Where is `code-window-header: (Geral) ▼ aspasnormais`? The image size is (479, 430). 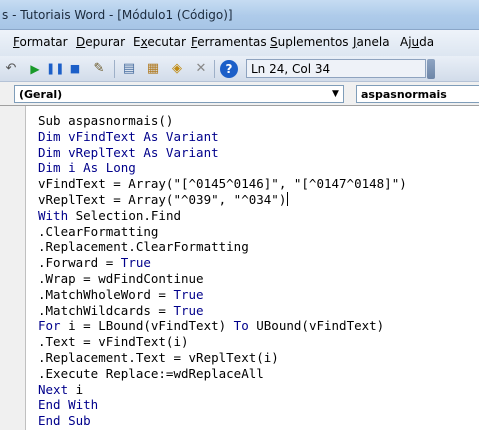
code-window-header: (Geral) ▼ aspasnormais is located at coordinates (239, 94).